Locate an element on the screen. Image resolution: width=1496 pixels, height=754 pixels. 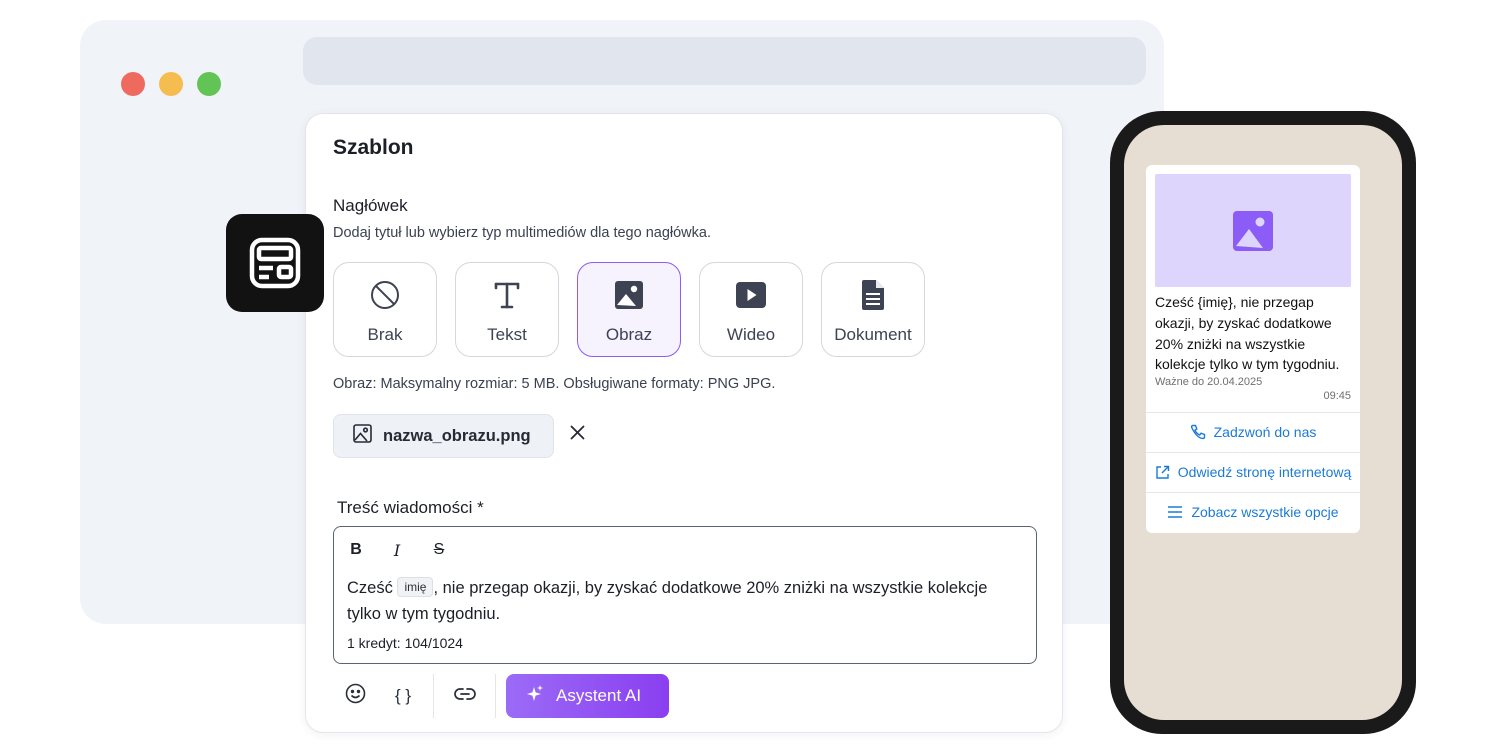
header-type-image: Obraz is located at coordinates (629, 309).